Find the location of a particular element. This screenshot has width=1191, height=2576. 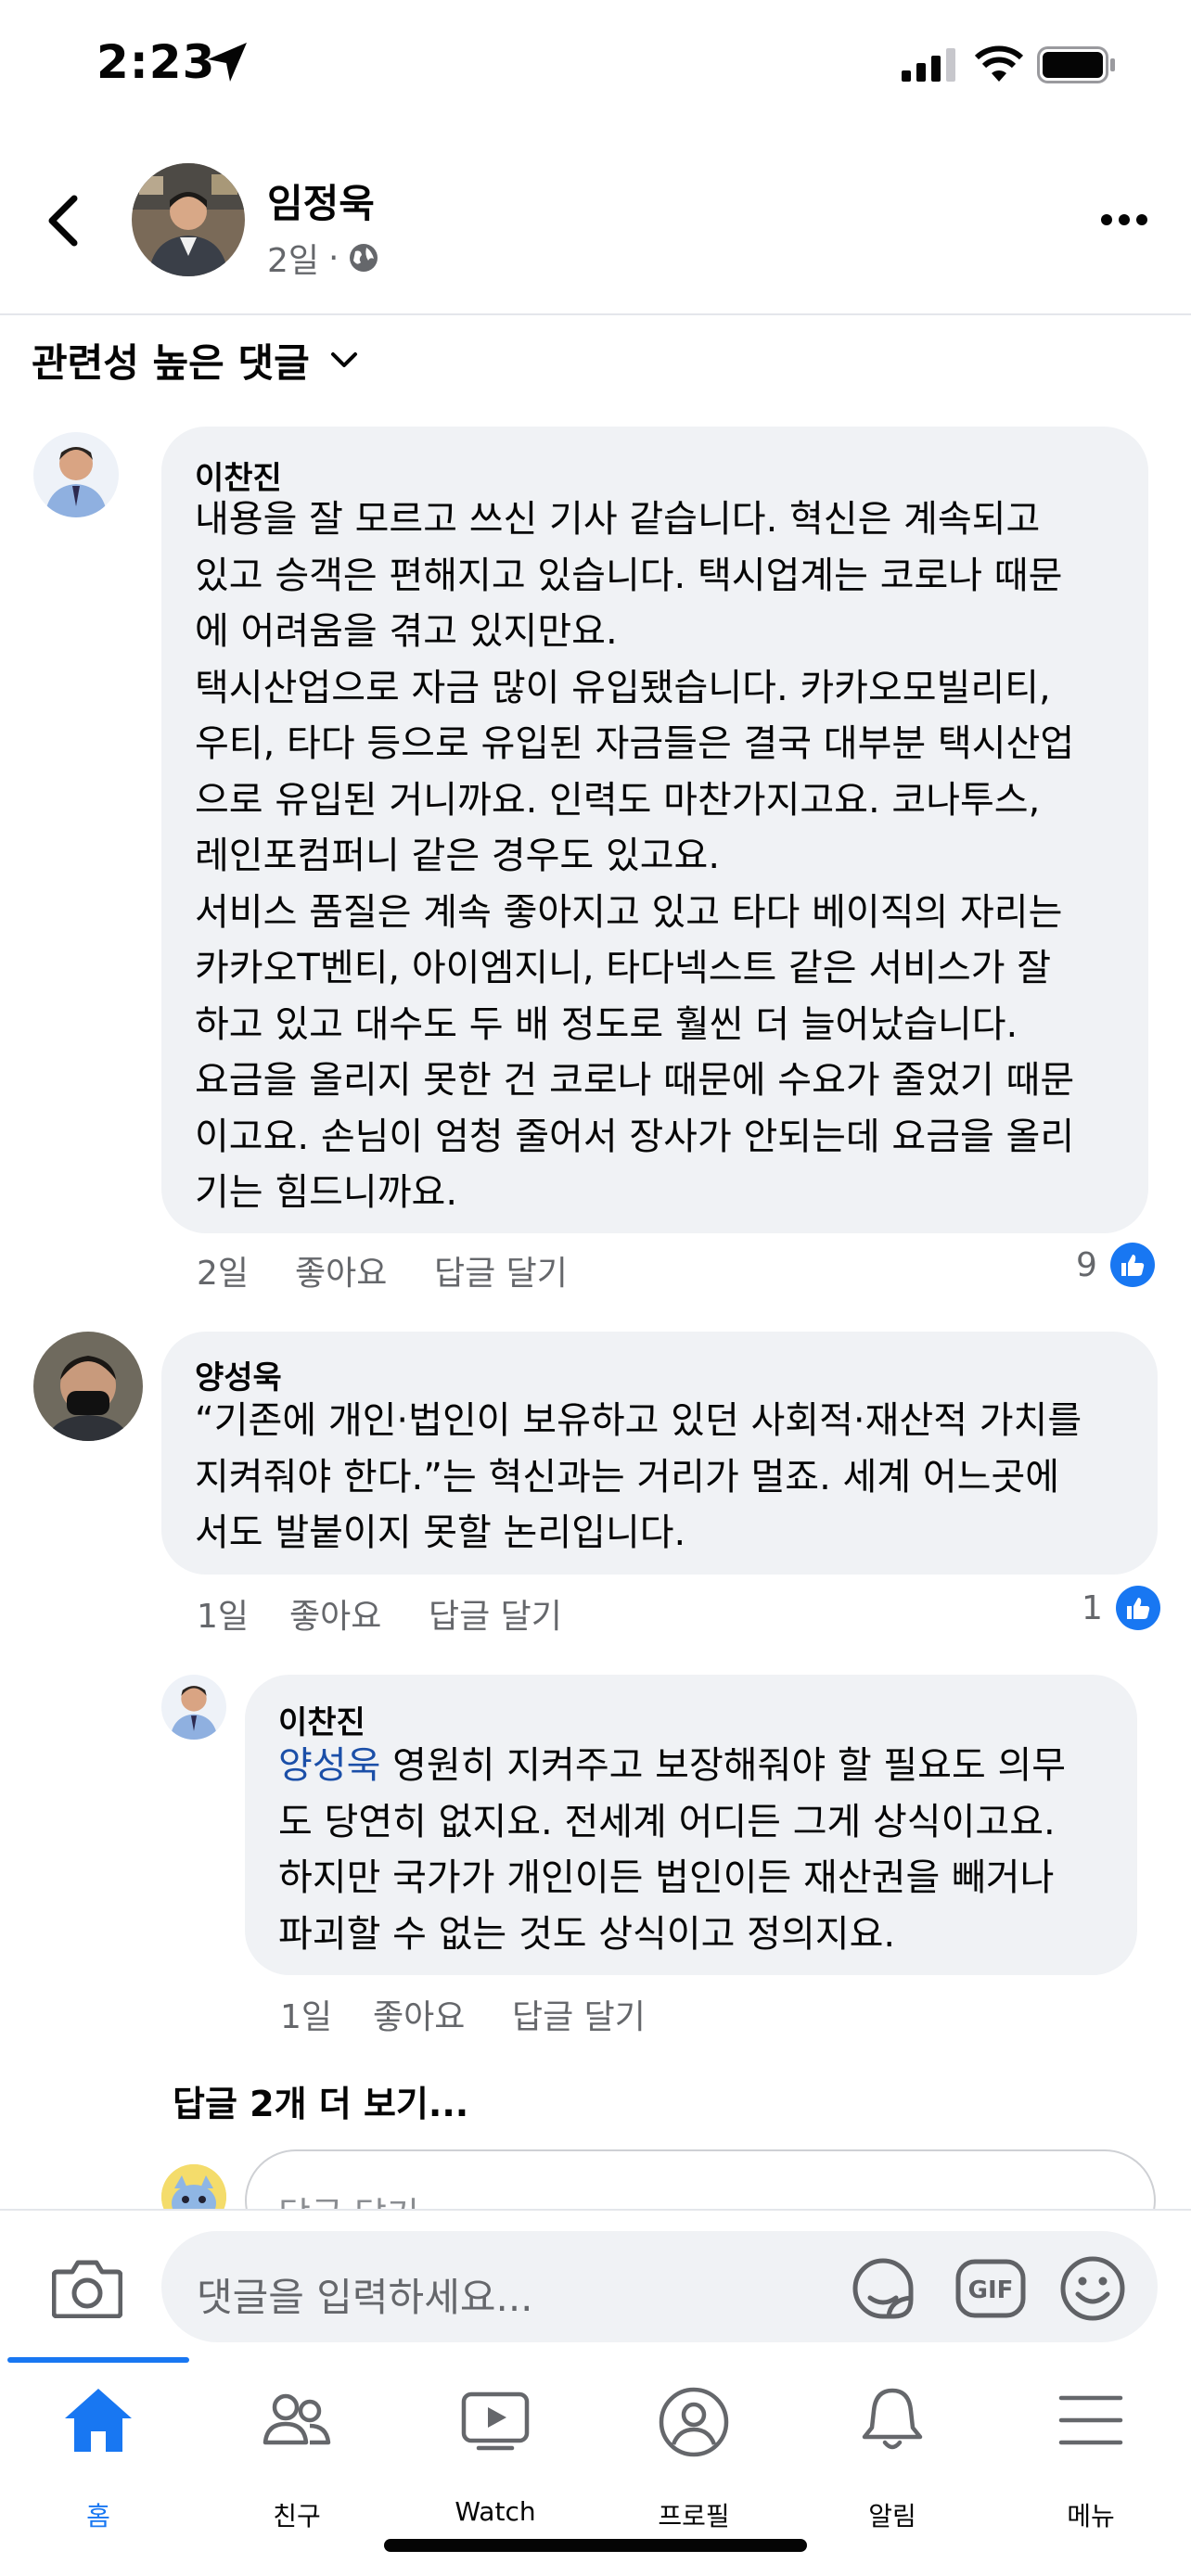

tab-profile: 프로필 is located at coordinates (694, 2458).